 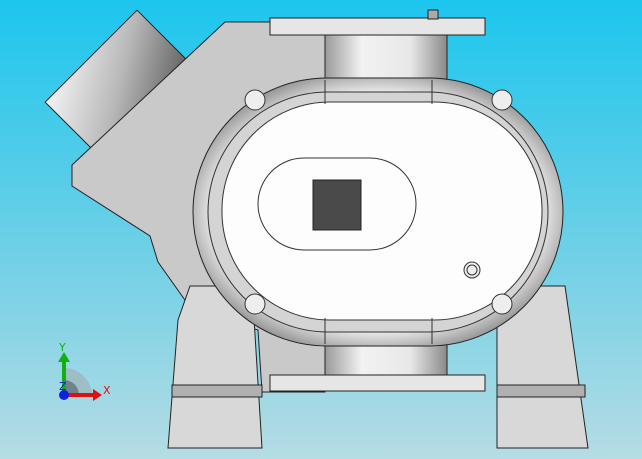 What do you see at coordinates (337, 205) in the screenshot?
I see `dark-window` at bounding box center [337, 205].